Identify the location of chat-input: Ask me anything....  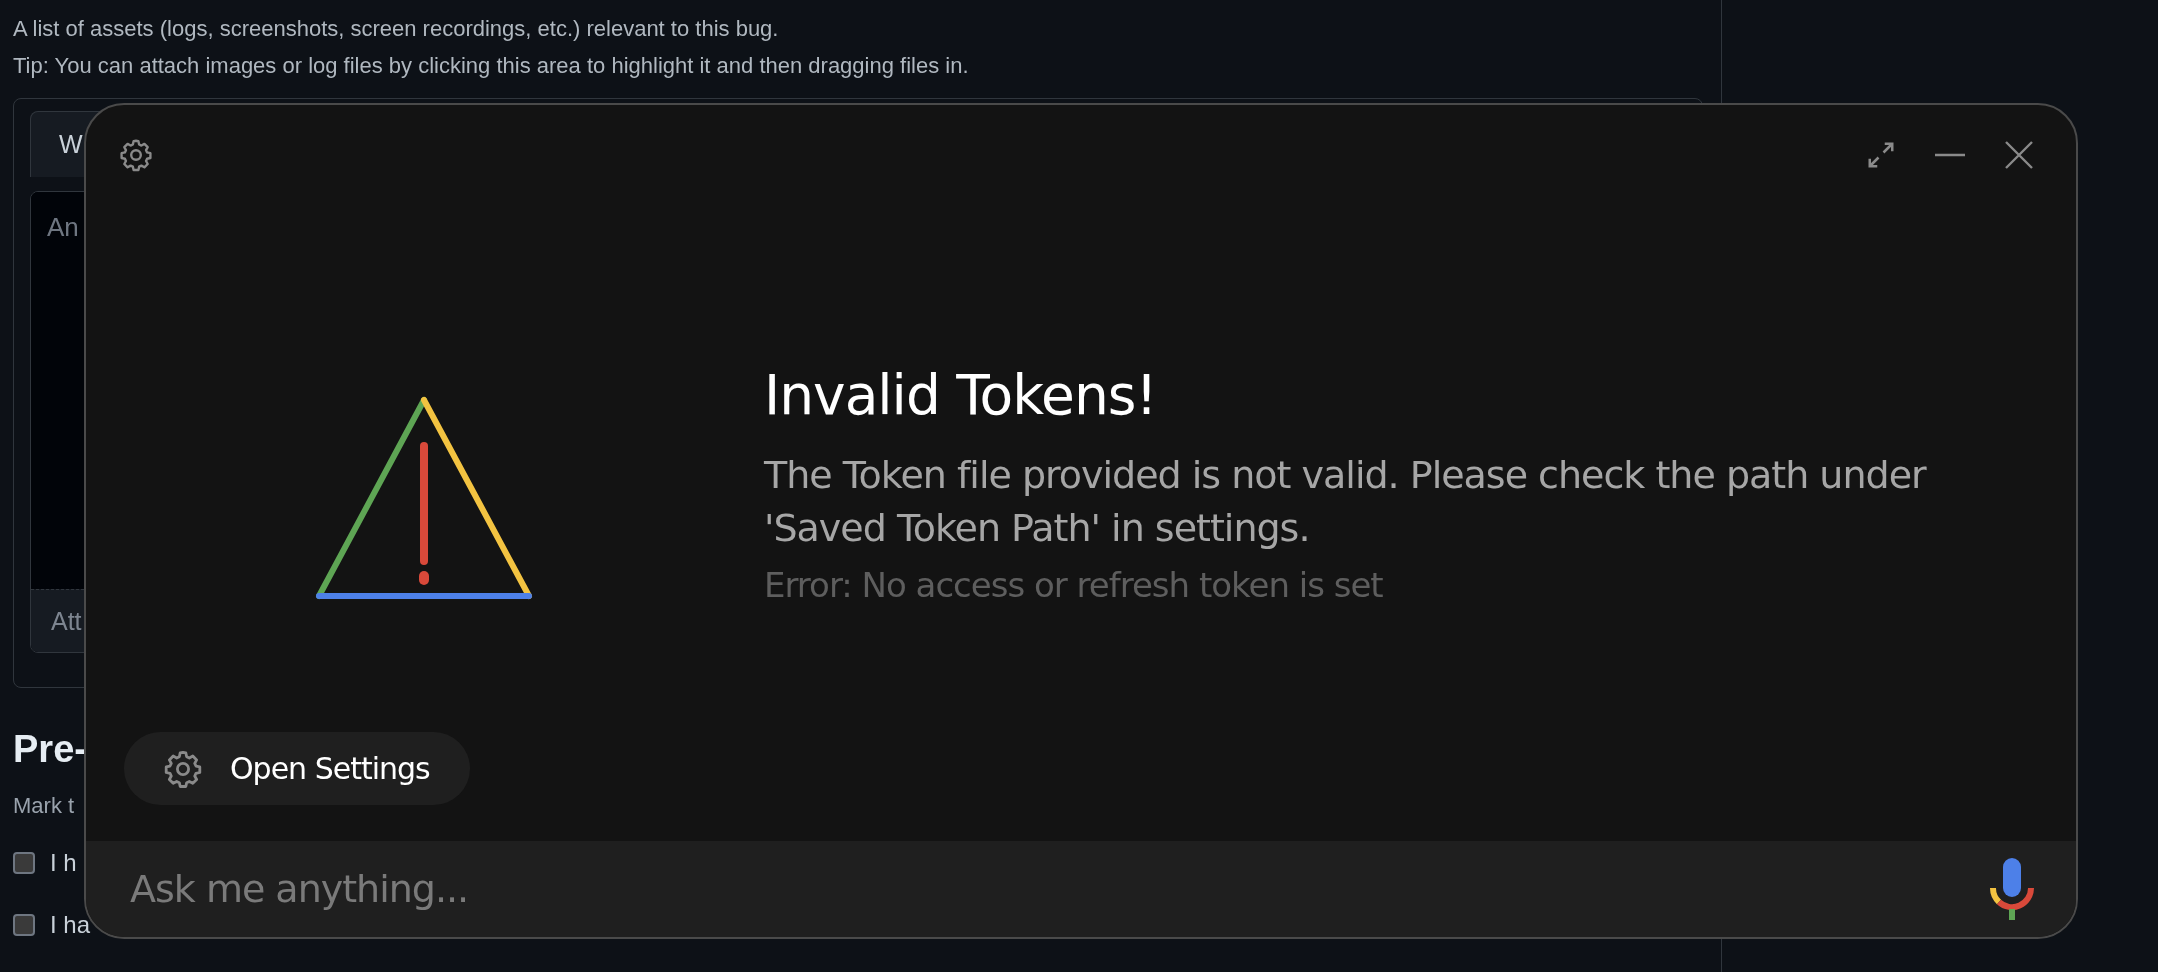
(1059, 889).